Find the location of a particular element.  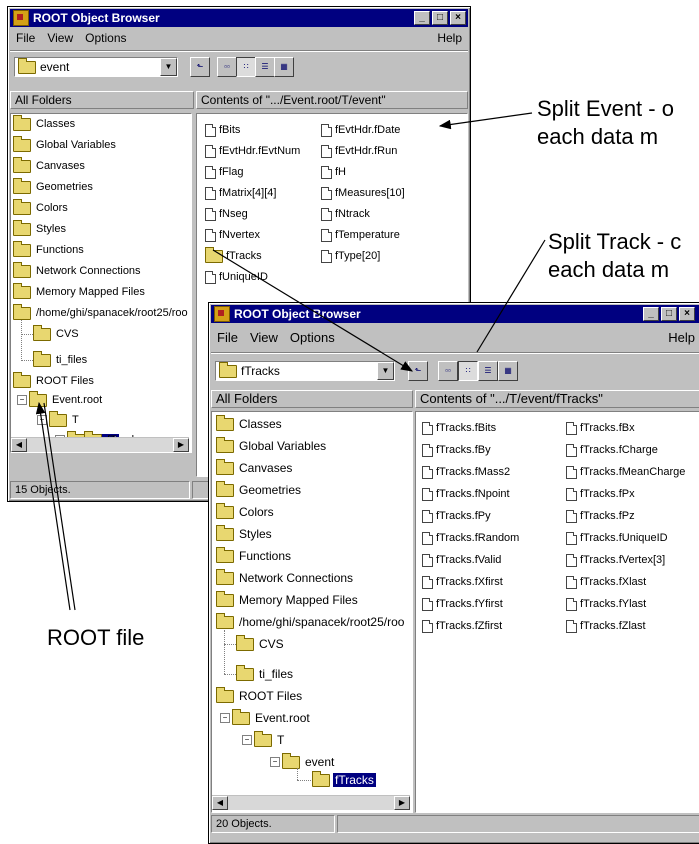

list-item: fTracks.fNpoint is located at coordinates (466, 494).